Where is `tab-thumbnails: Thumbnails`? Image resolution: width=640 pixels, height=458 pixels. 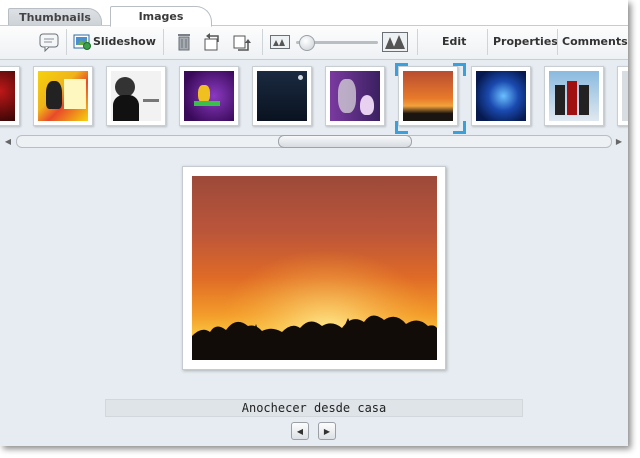
tab-thumbnails: Thumbnails is located at coordinates (55, 17).